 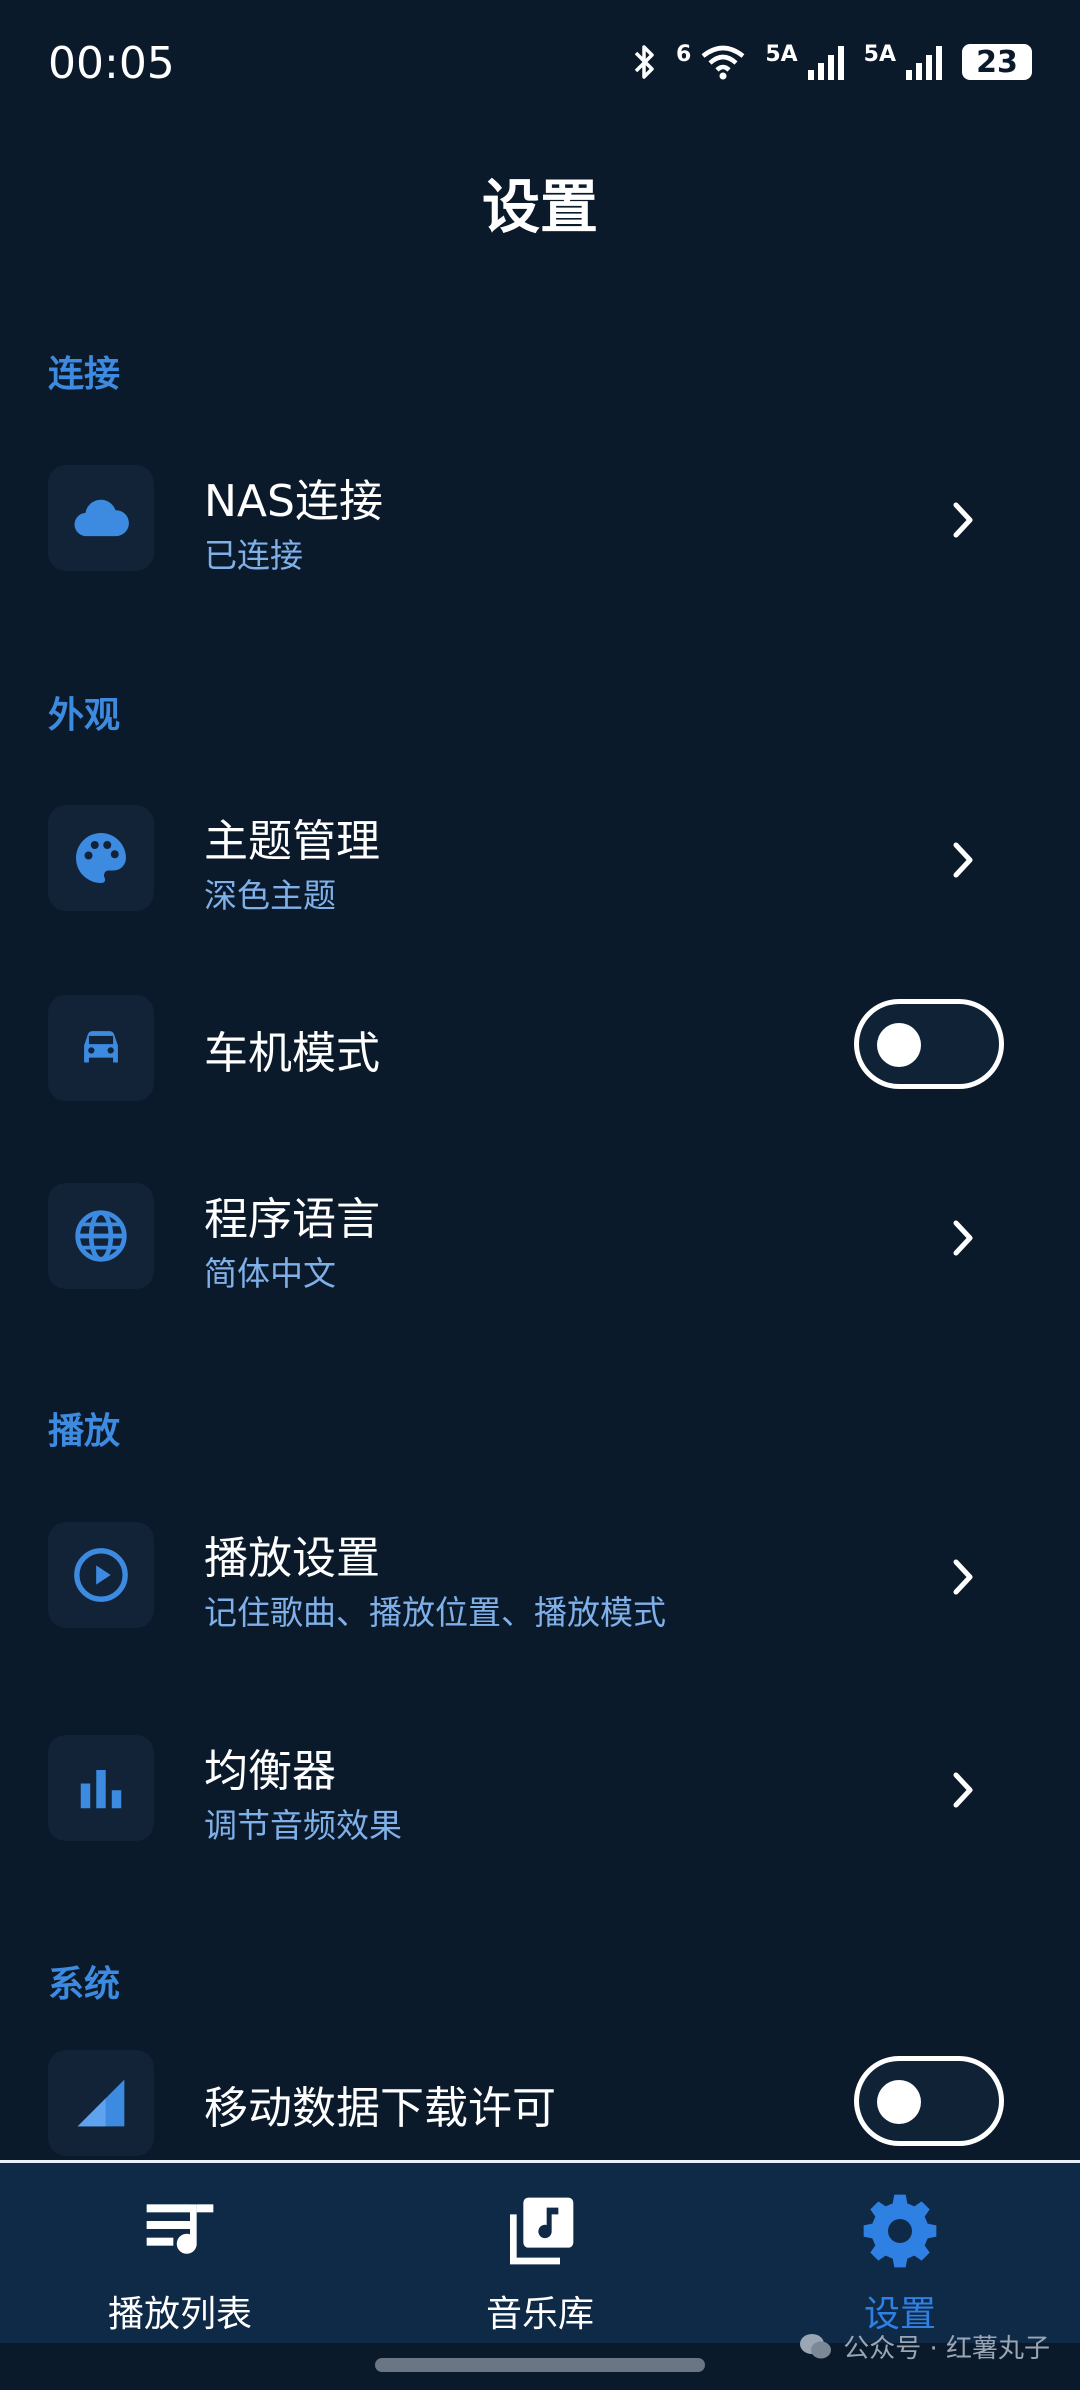 What do you see at coordinates (540, 1050) in the screenshot?
I see `settings-row-car-mode: 车机模式` at bounding box center [540, 1050].